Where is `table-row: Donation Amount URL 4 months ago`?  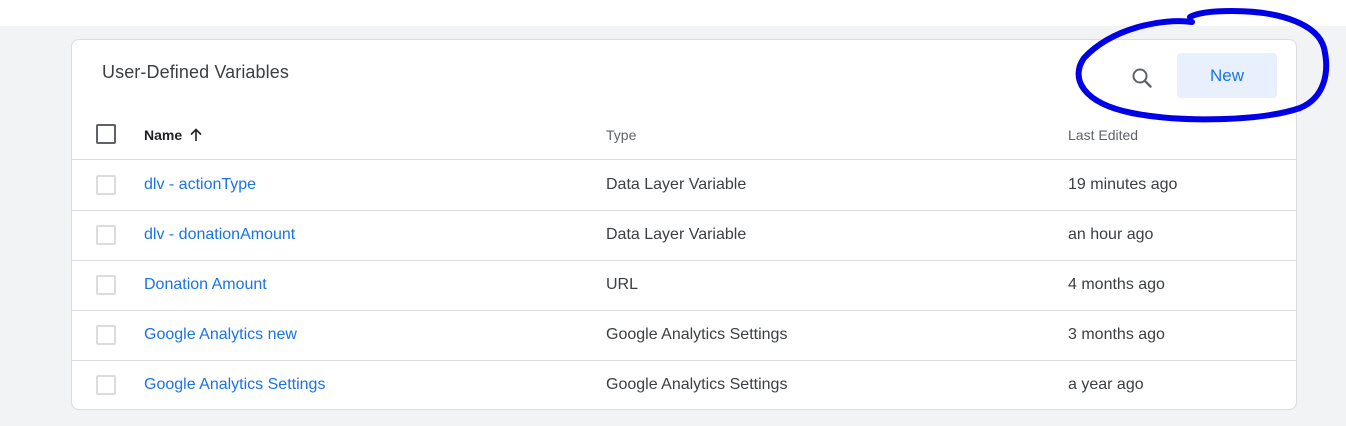 table-row: Donation Amount URL 4 months ago is located at coordinates (684, 285).